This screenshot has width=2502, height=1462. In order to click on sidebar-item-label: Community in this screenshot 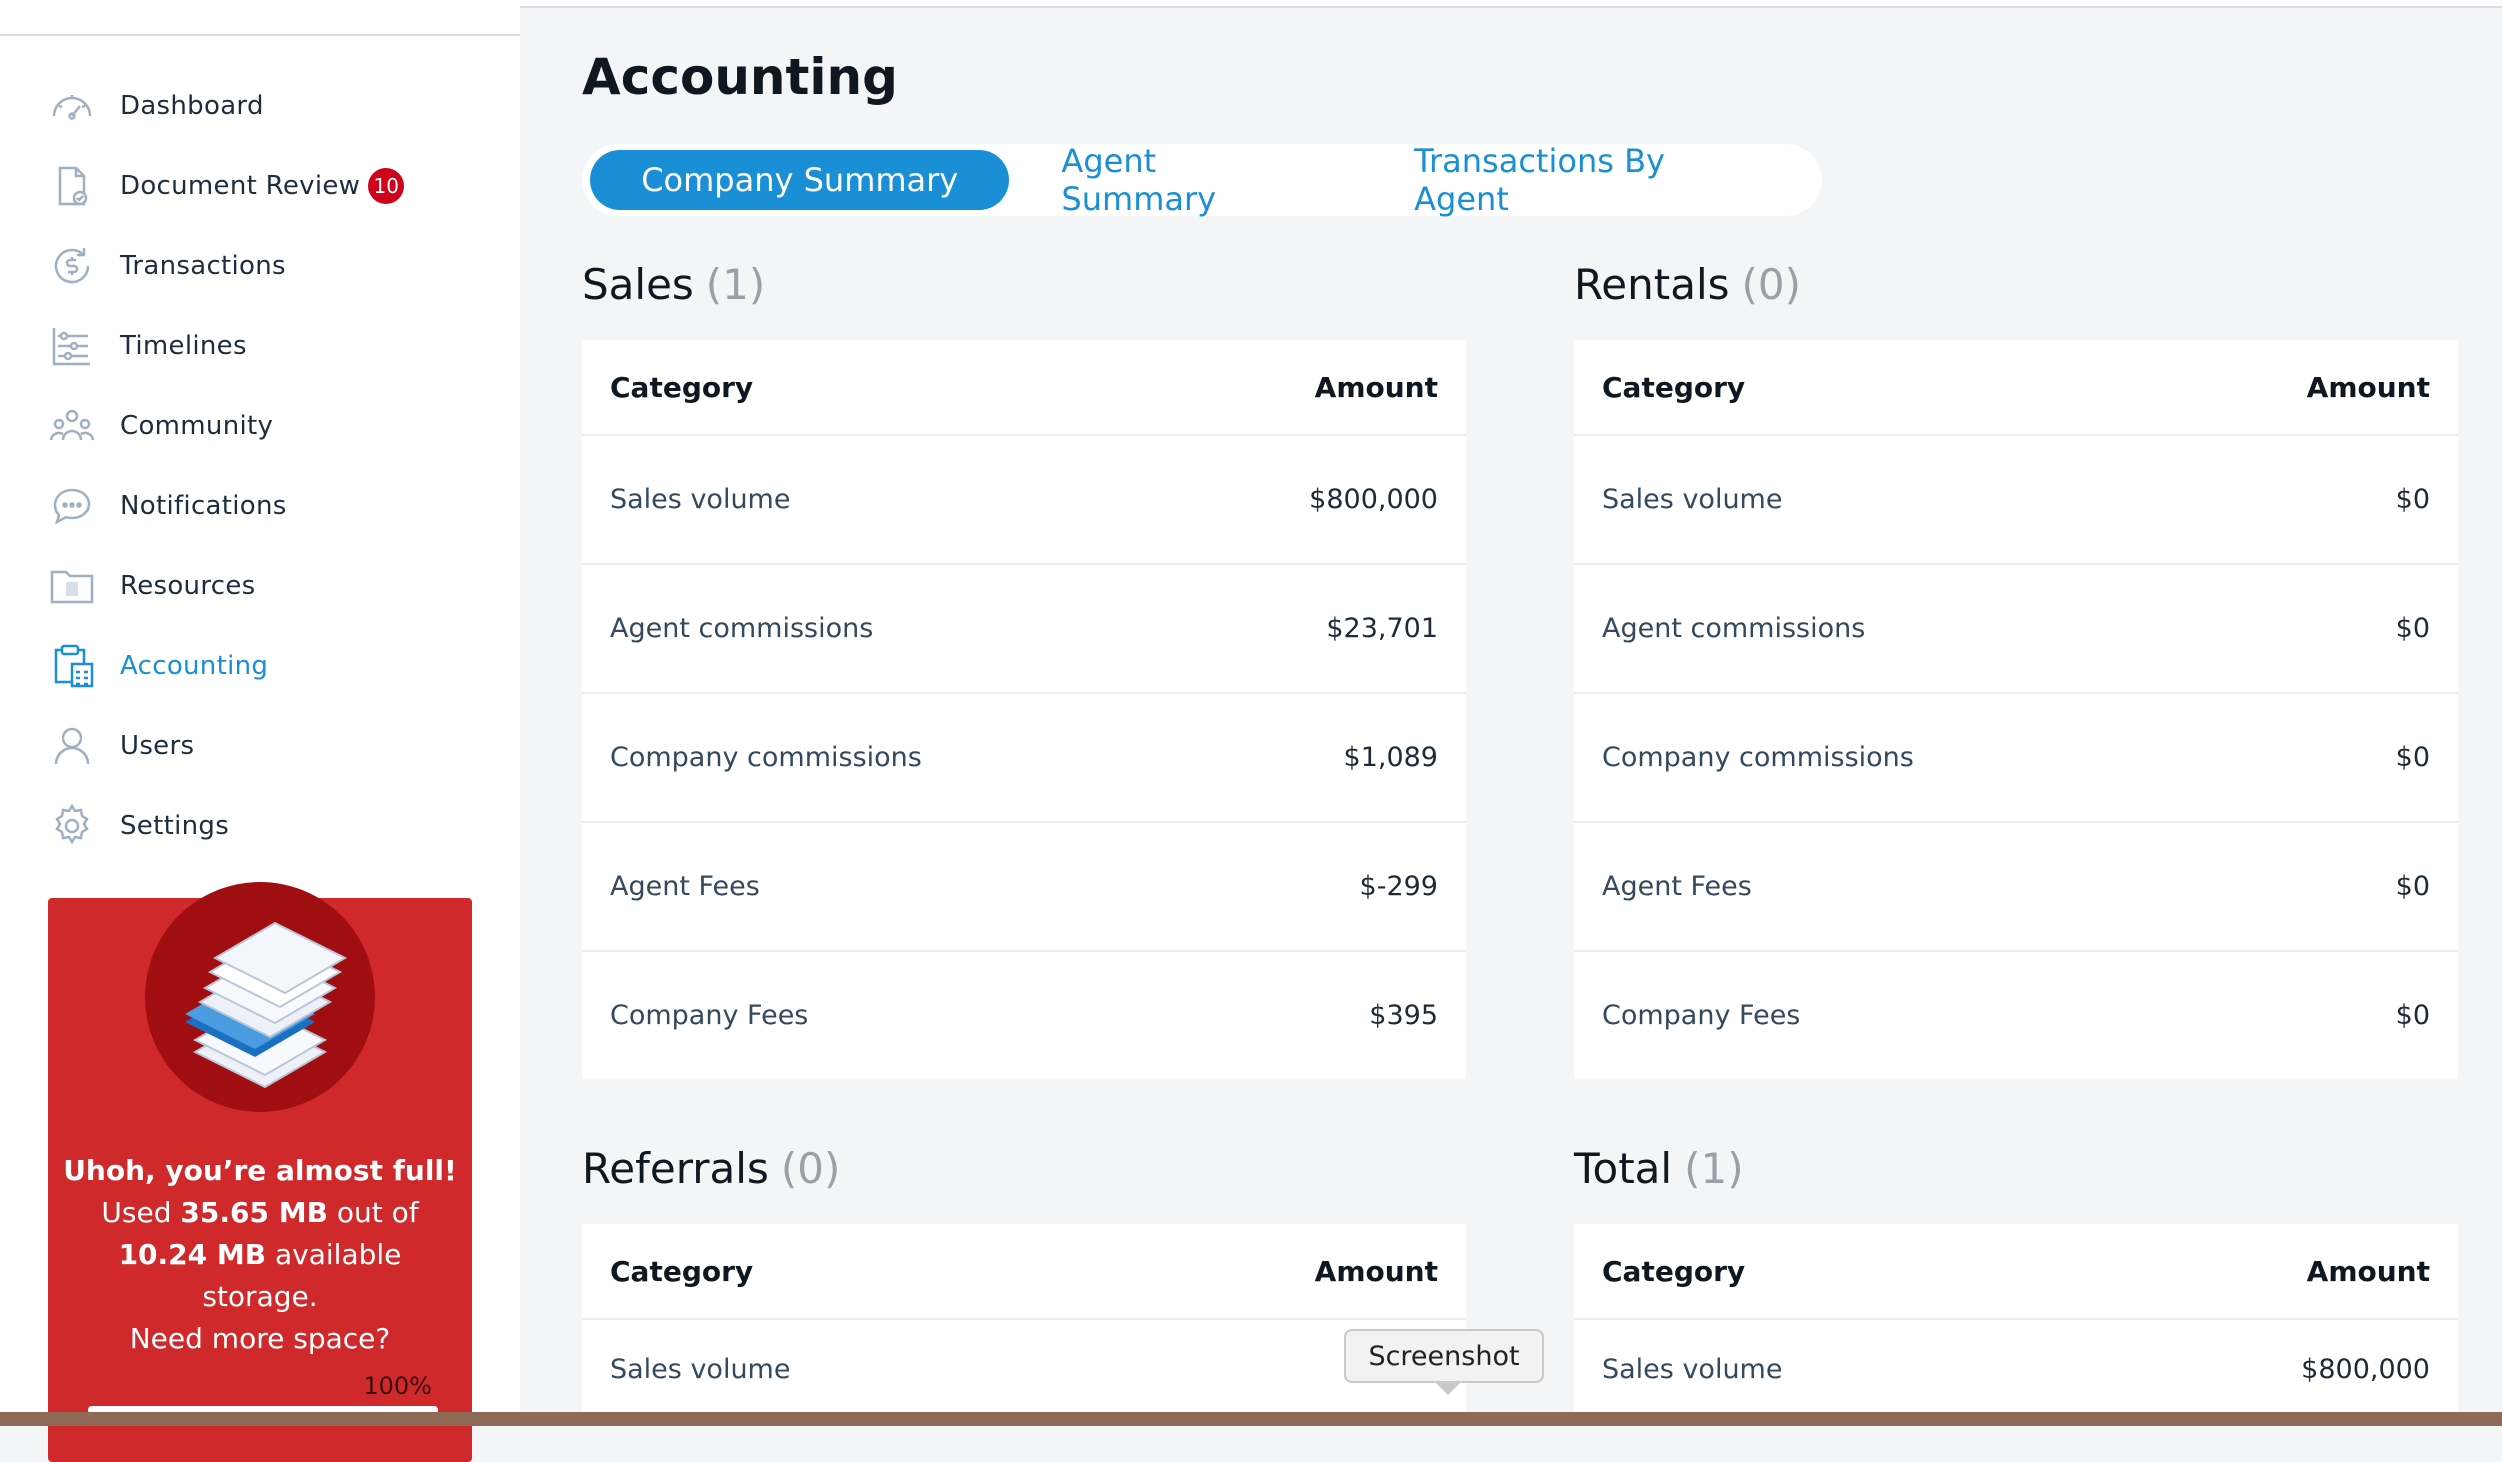, I will do `click(197, 426)`.